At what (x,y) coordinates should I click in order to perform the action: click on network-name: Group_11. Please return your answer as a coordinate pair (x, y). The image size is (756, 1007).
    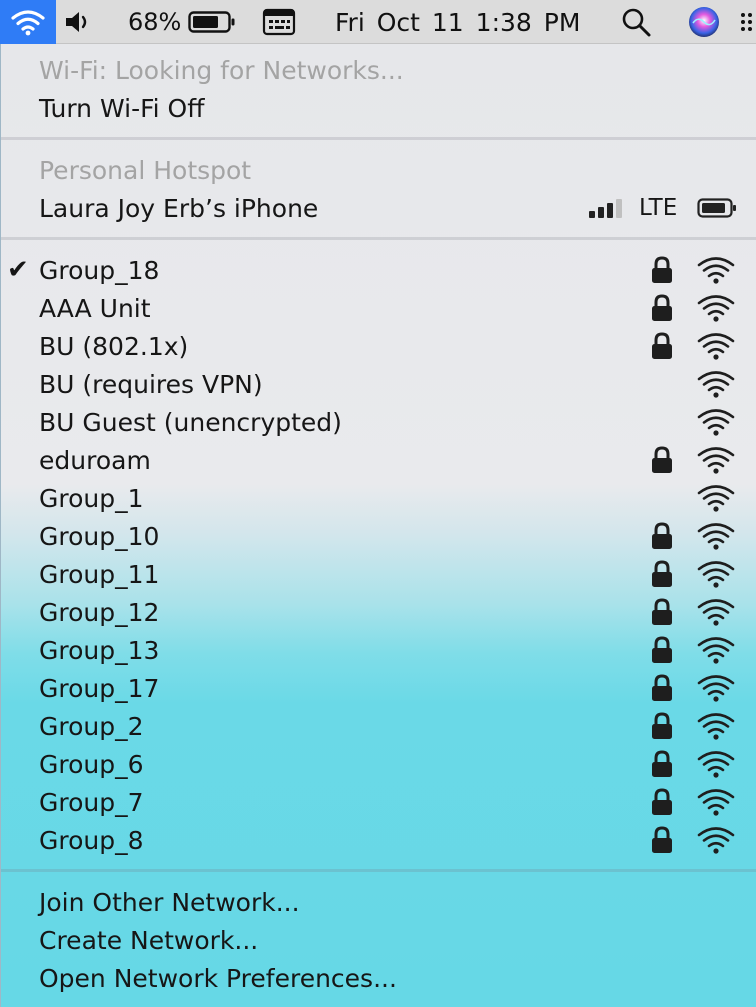
    Looking at the image, I should click on (99, 574).